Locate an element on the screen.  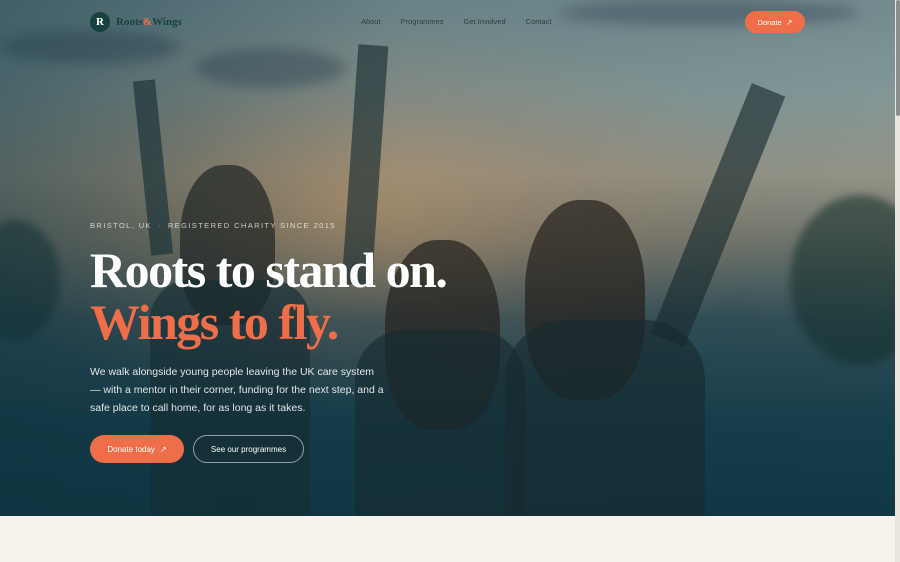
donate-today-button: Donate today ↗ is located at coordinates (137, 449).